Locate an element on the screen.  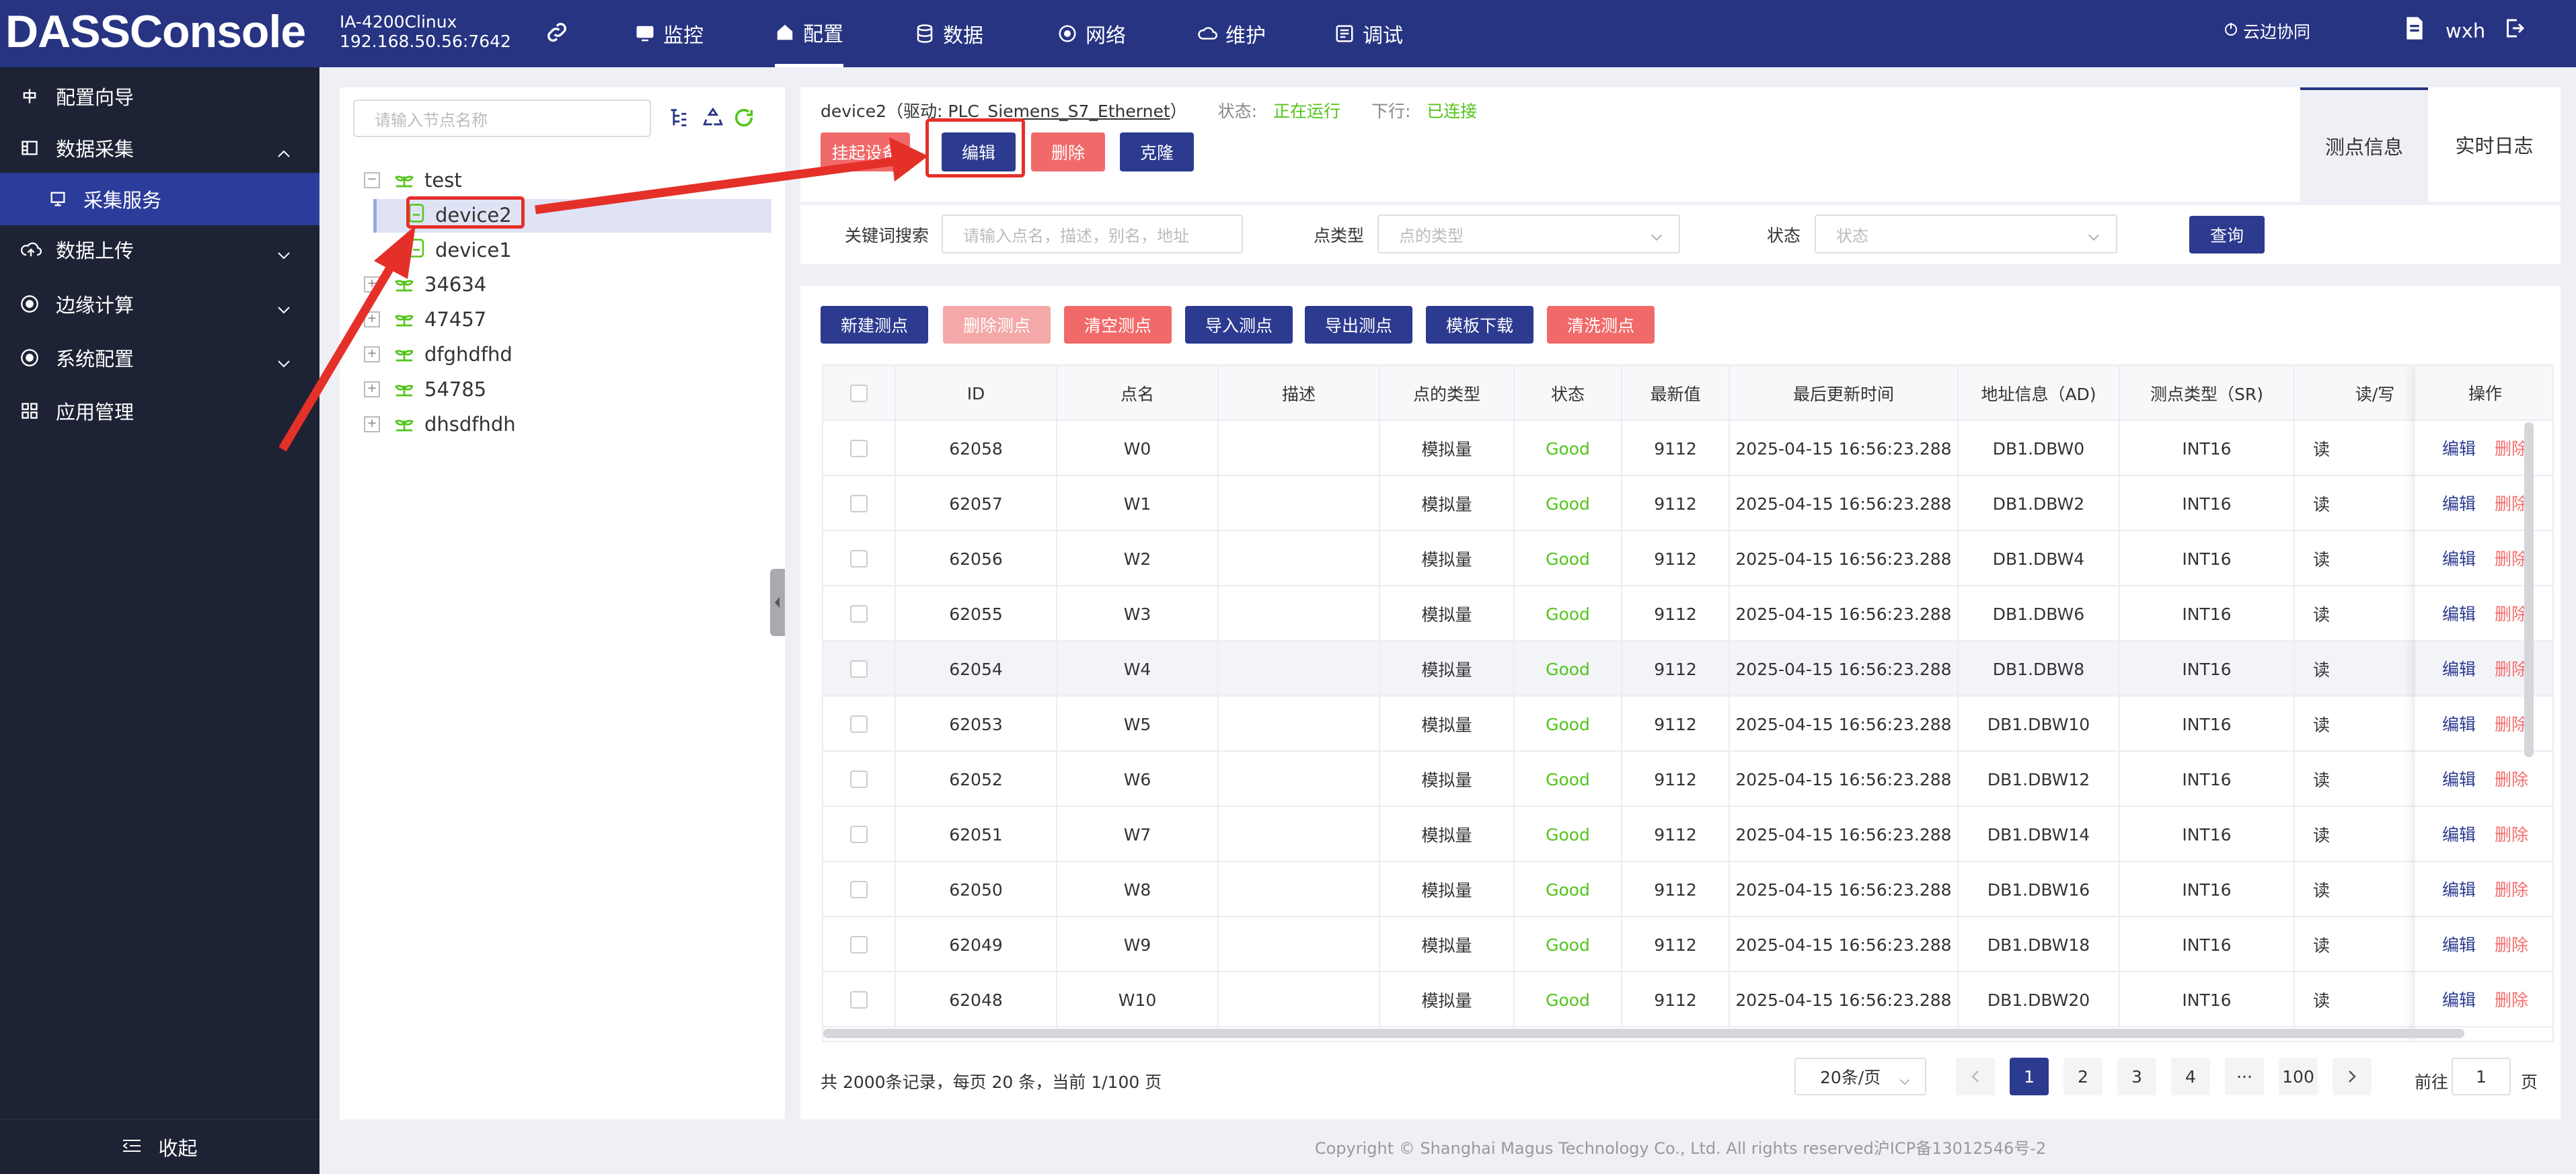
delete-device-button: 删除 is located at coordinates (1068, 151).